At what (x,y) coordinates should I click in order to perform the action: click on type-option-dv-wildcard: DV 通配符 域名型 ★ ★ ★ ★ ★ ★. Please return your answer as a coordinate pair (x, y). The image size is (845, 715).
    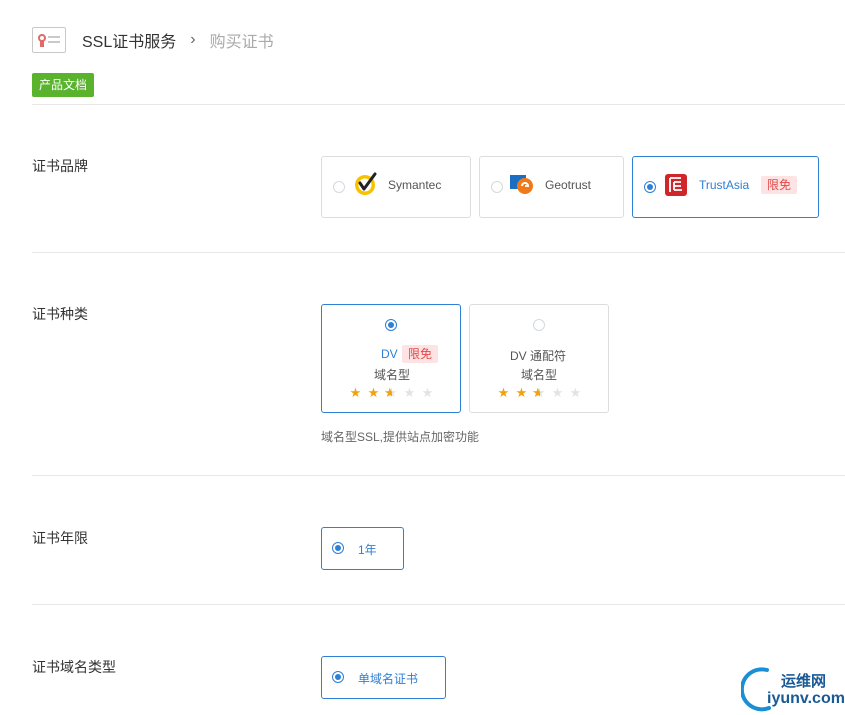
    Looking at the image, I should click on (539, 358).